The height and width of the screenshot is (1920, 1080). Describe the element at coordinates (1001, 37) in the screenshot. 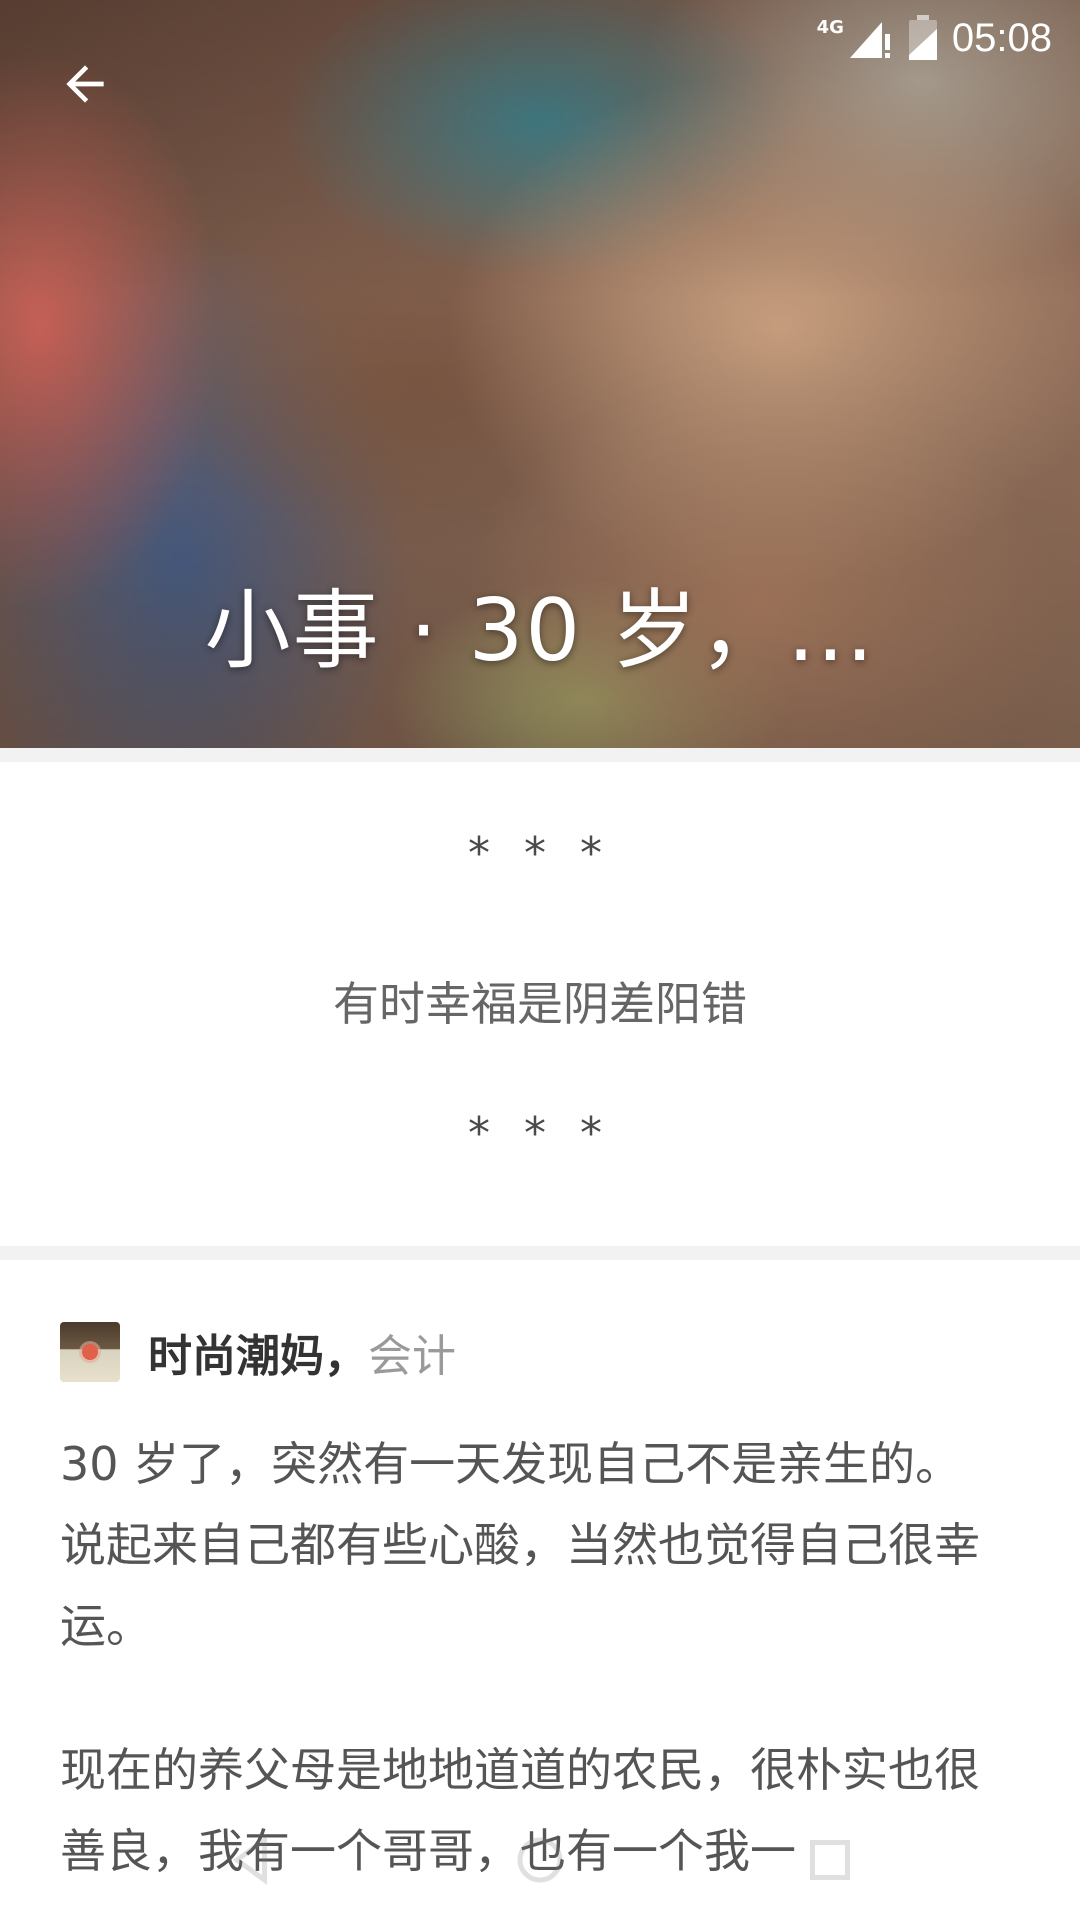

I see `status-time: 05:08` at that location.